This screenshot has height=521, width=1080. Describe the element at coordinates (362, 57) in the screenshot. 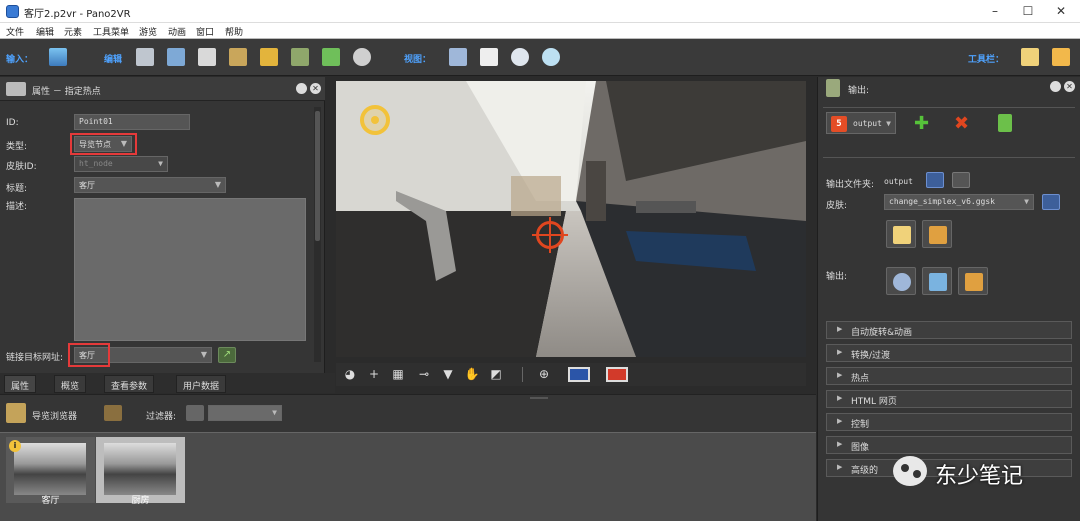

I see `edit-animation-button` at that location.